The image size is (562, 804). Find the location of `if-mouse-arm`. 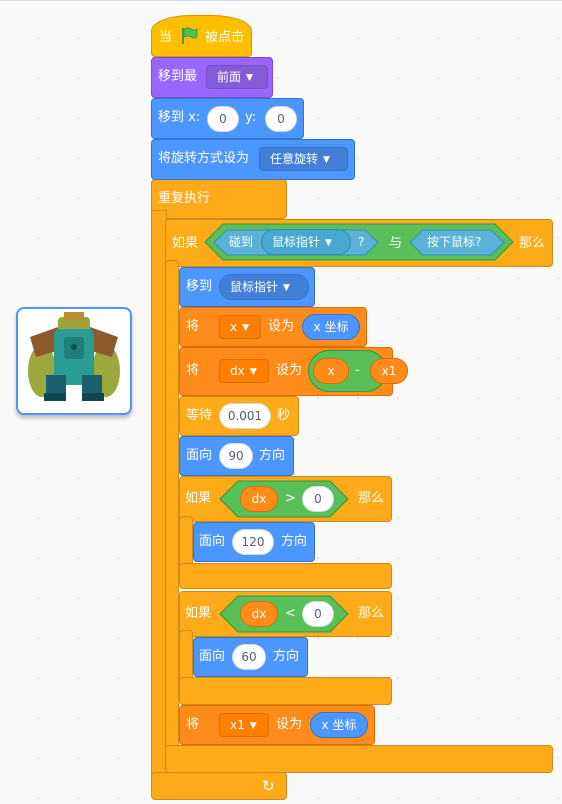

if-mouse-arm is located at coordinates (172, 510).